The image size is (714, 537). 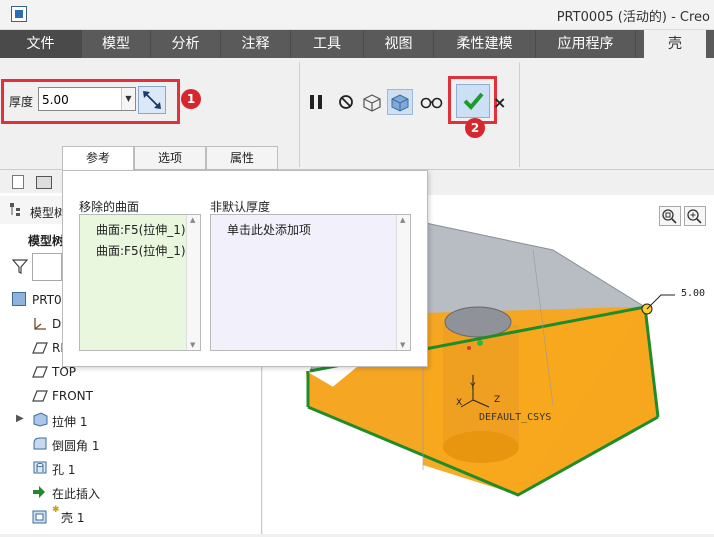 What do you see at coordinates (240, 207) in the screenshot?
I see `nondefault-thickness-label: 非默认厚度` at bounding box center [240, 207].